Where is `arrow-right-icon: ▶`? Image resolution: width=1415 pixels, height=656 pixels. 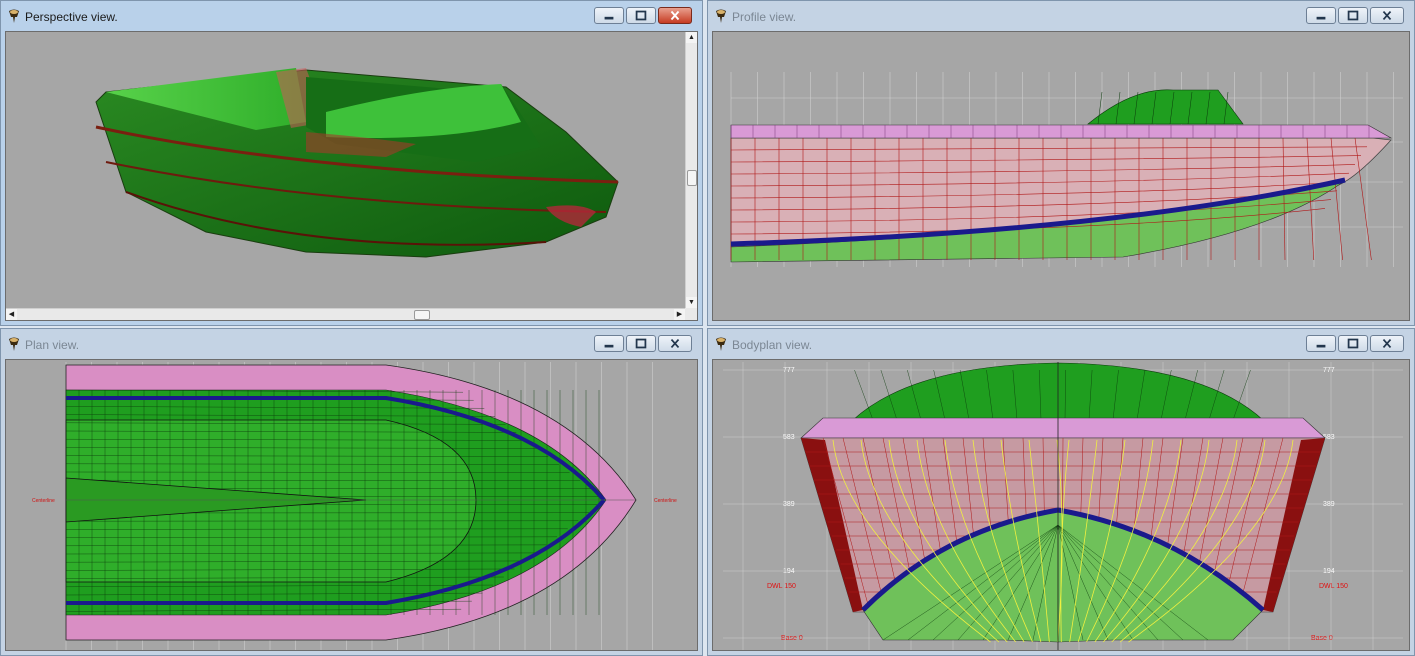 arrow-right-icon: ▶ is located at coordinates (679, 314).